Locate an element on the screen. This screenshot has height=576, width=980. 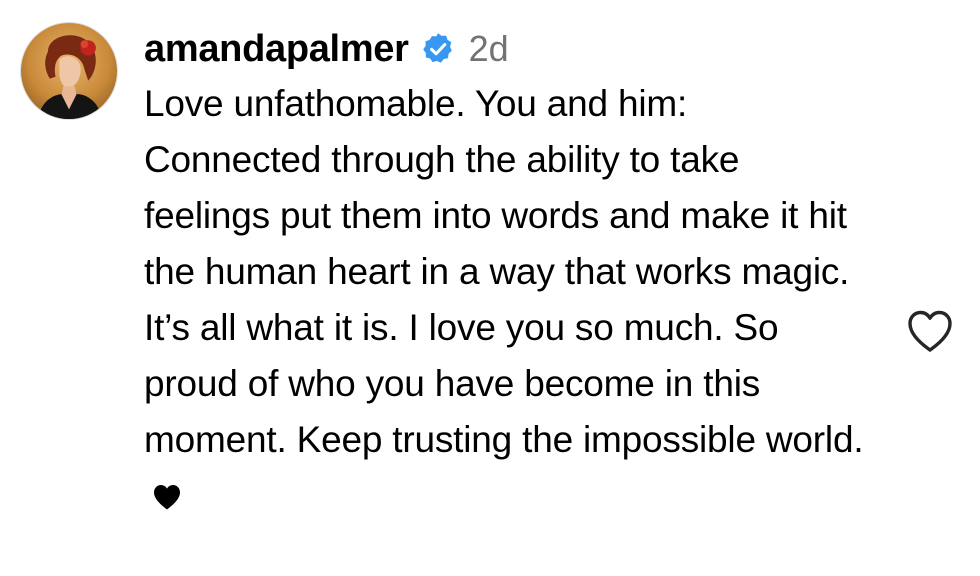
avatar-image is located at coordinates (69, 71).